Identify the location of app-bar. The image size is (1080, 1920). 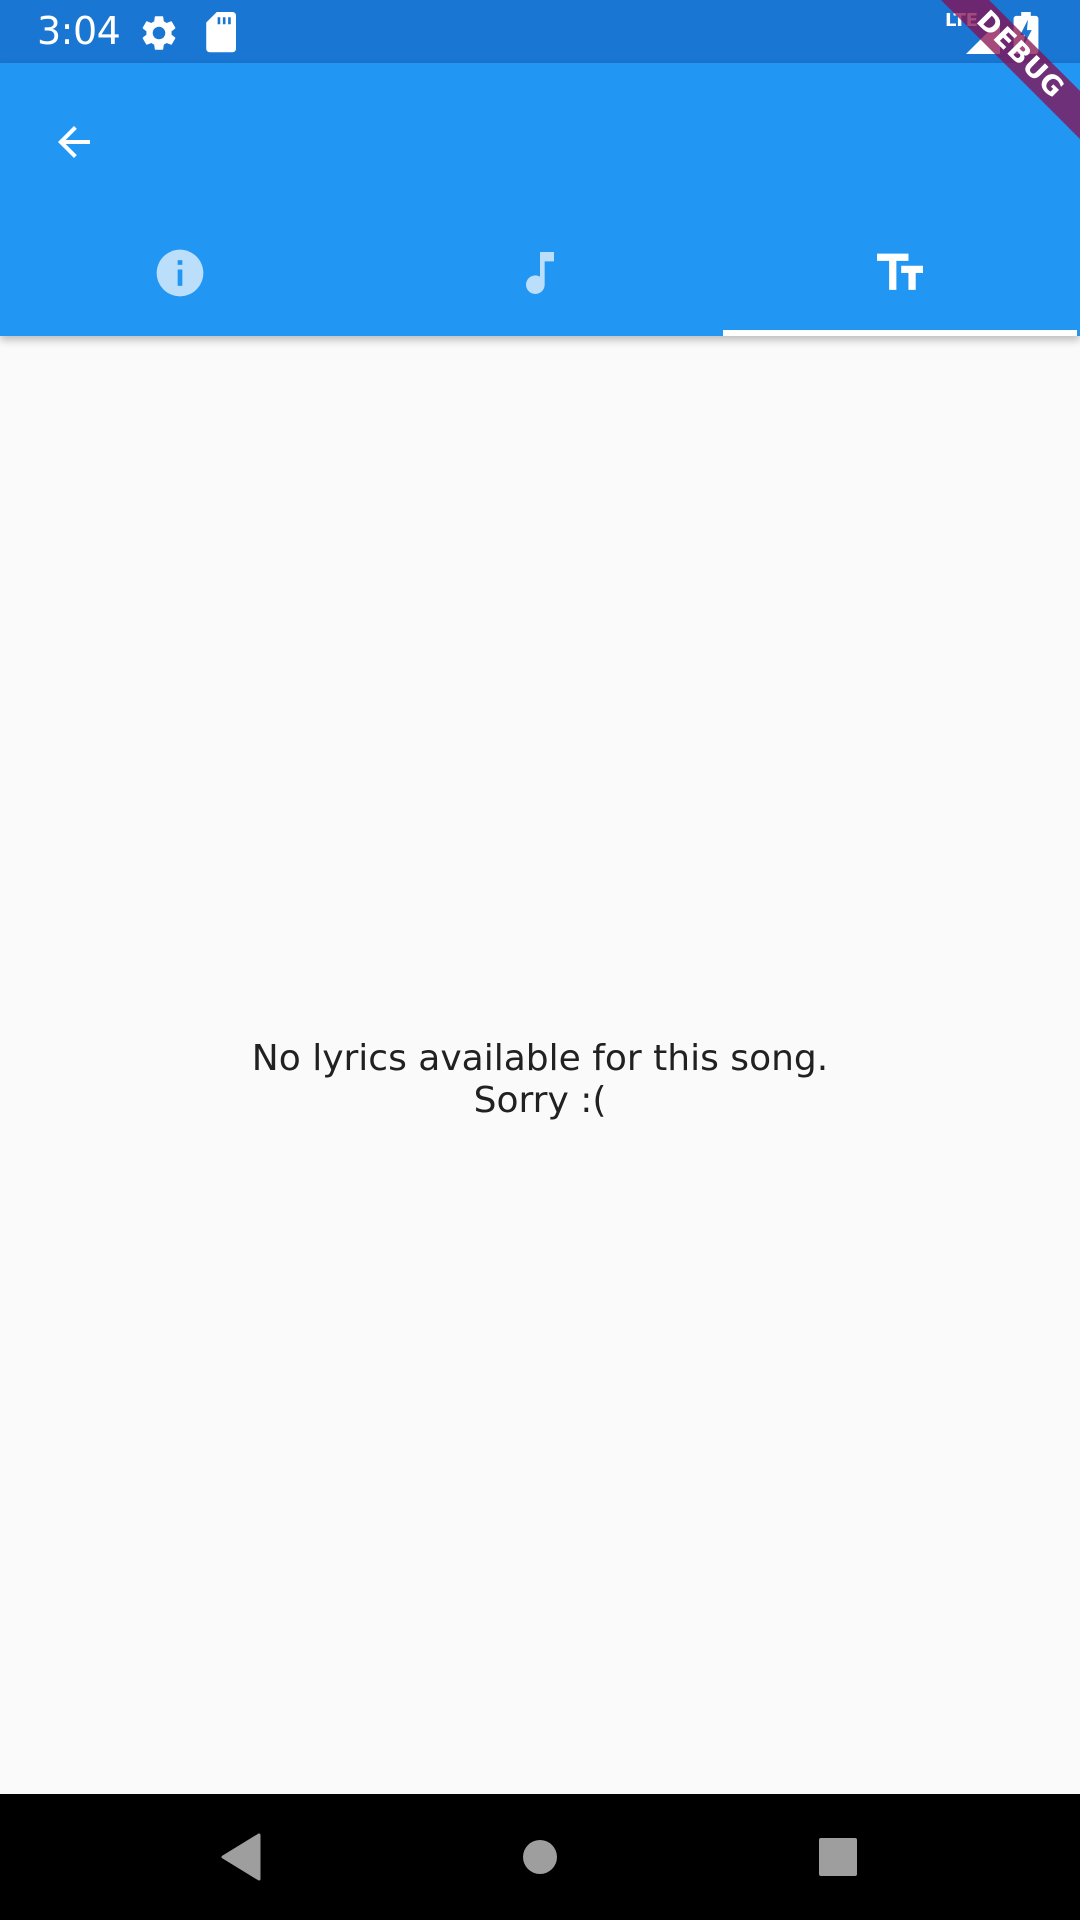
(540, 199).